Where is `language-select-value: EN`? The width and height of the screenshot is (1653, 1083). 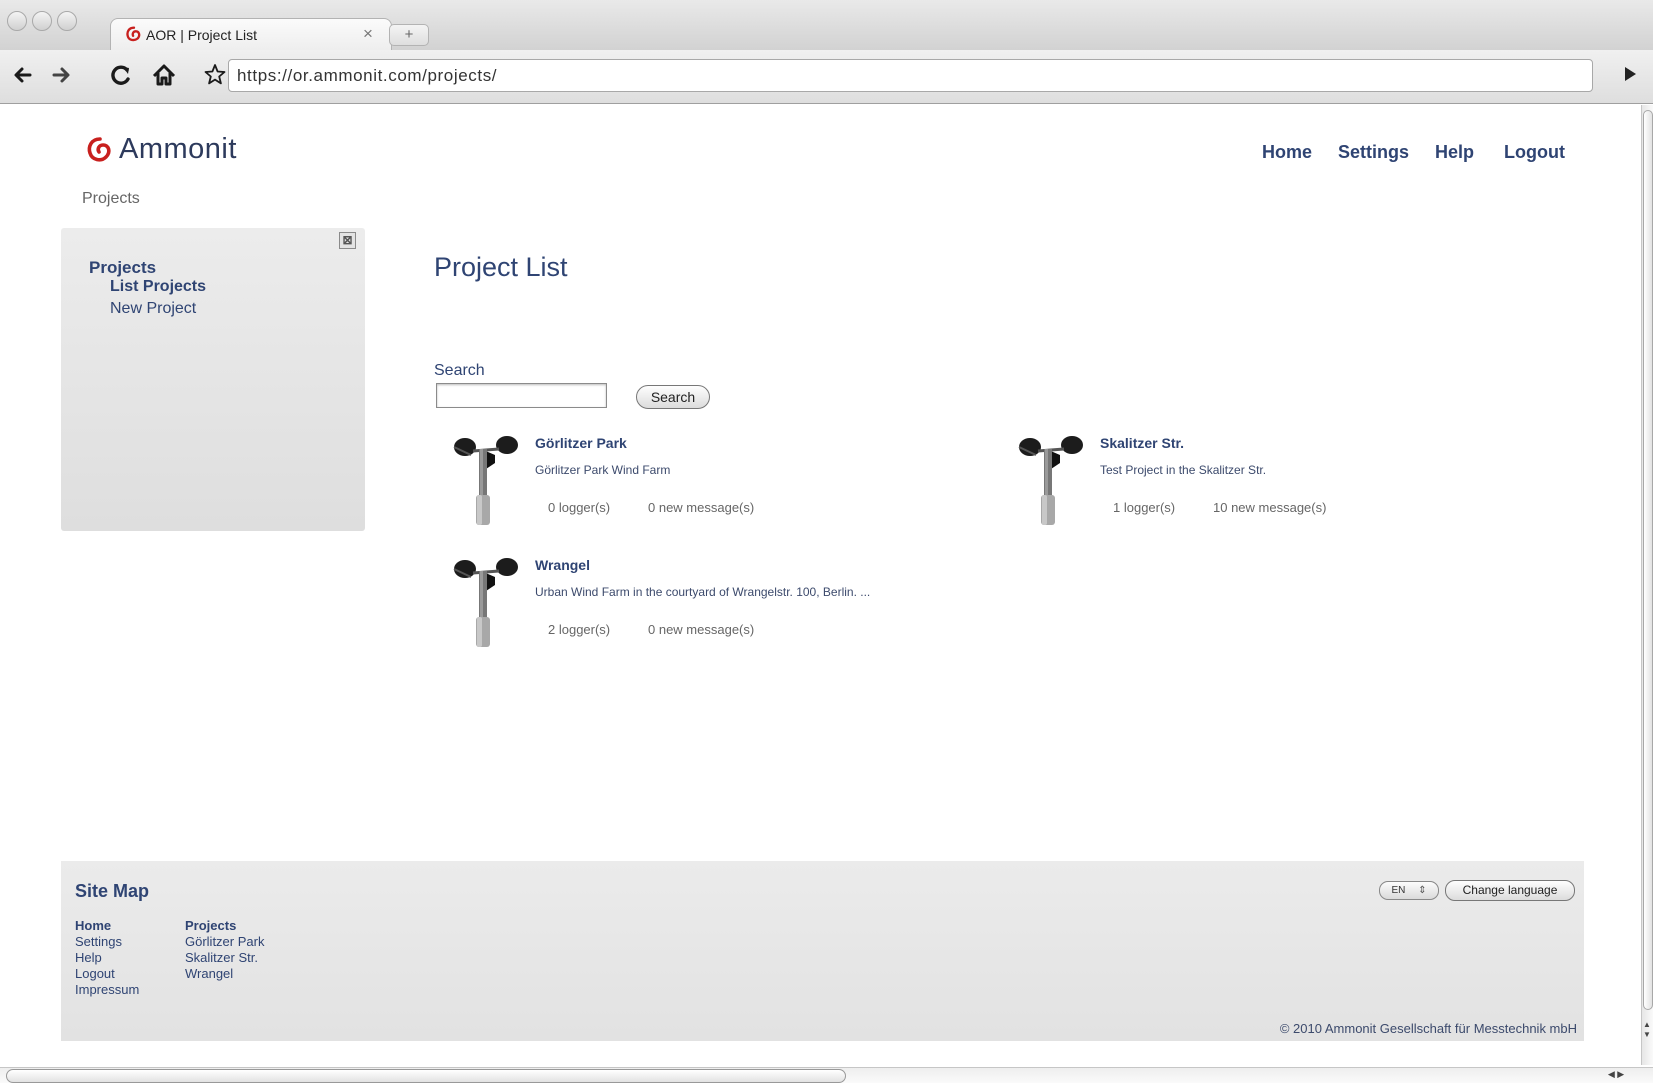 language-select-value: EN is located at coordinates (1398, 890).